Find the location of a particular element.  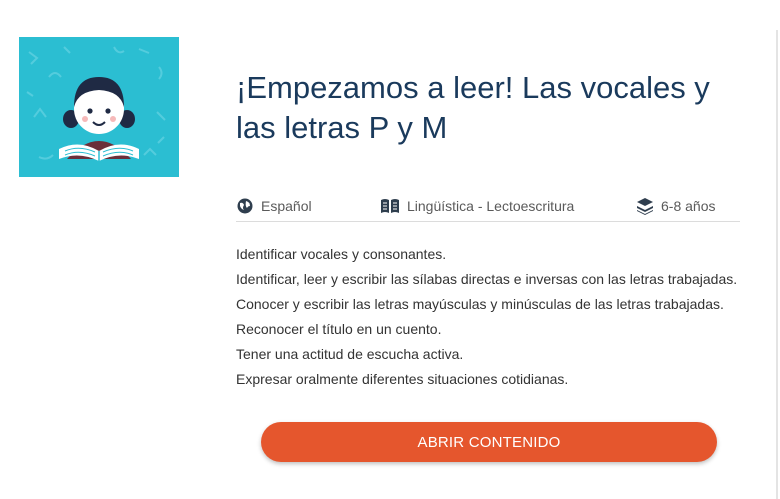

meta-language: Español is located at coordinates (274, 206).